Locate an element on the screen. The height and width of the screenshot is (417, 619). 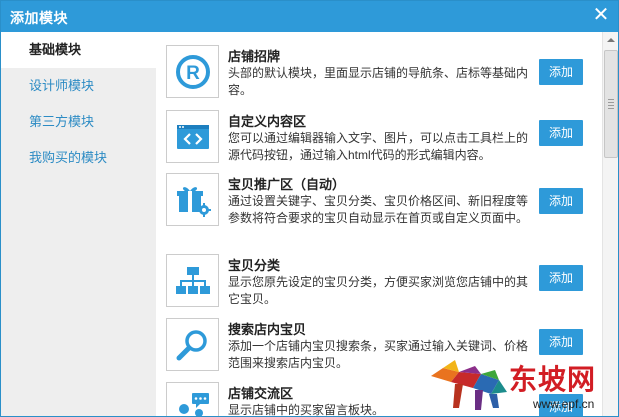
sidebar-item-designer-modules: 设计师模块 is located at coordinates (78, 86).